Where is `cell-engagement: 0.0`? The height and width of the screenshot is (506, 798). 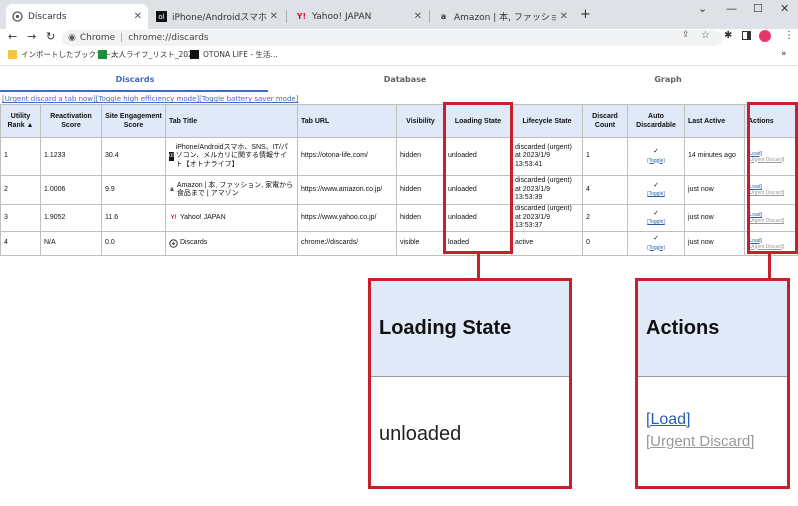
cell-engagement: 0.0 is located at coordinates (133, 243).